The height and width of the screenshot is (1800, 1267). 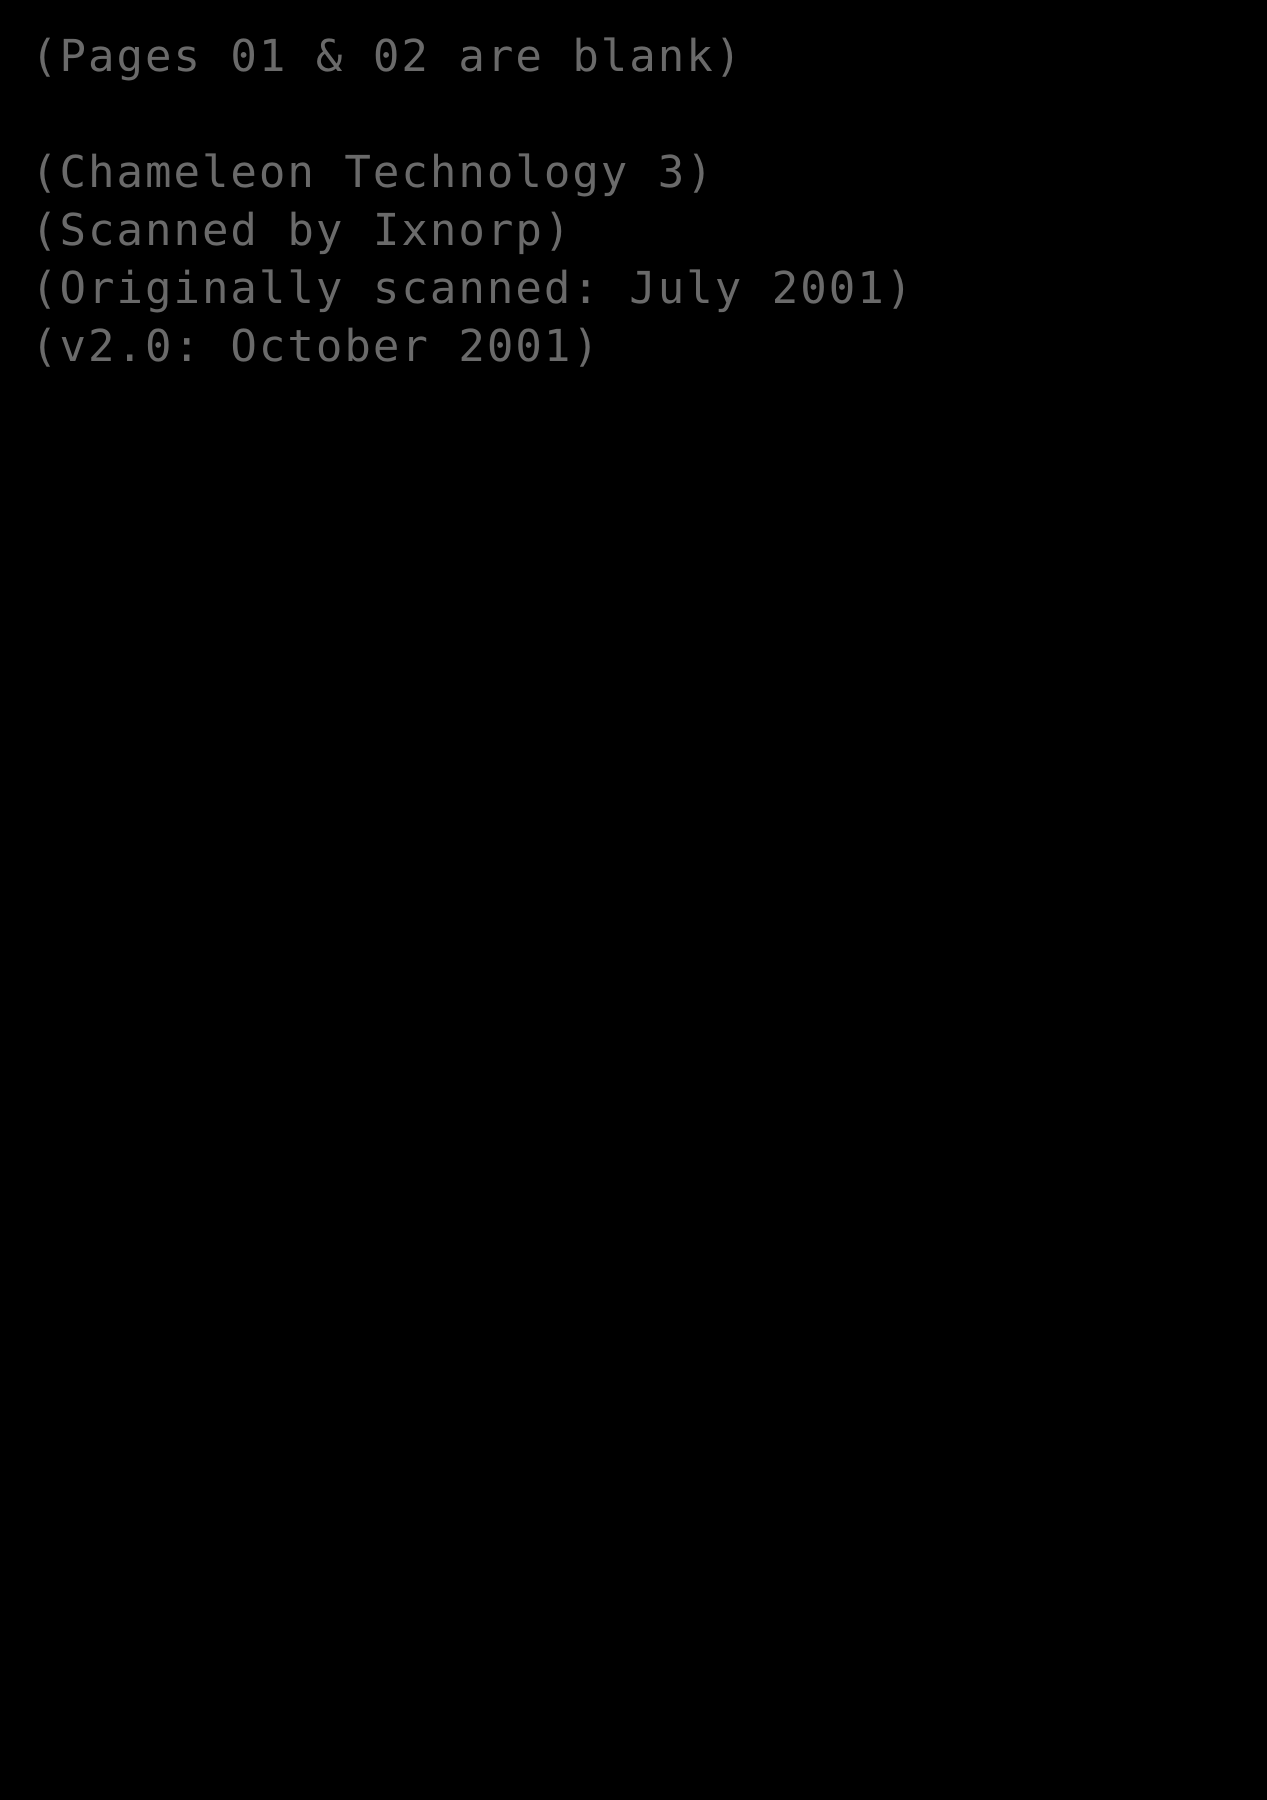 What do you see at coordinates (316, 346) in the screenshot?
I see `version-date-note: (v2.0: October 2001)` at bounding box center [316, 346].